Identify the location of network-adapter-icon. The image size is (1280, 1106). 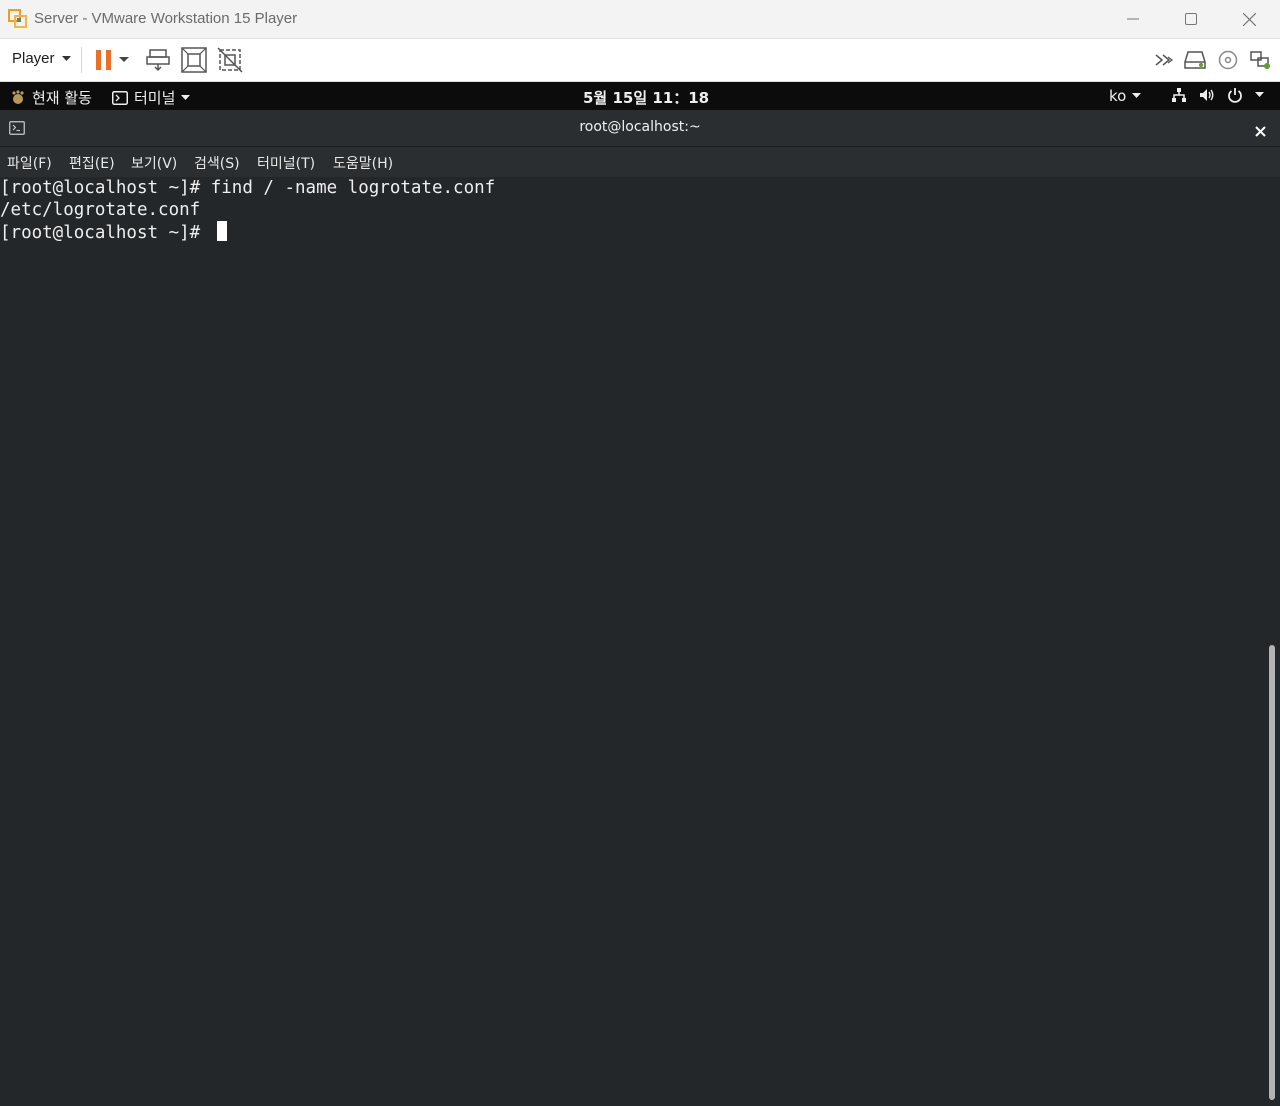
(1260, 60).